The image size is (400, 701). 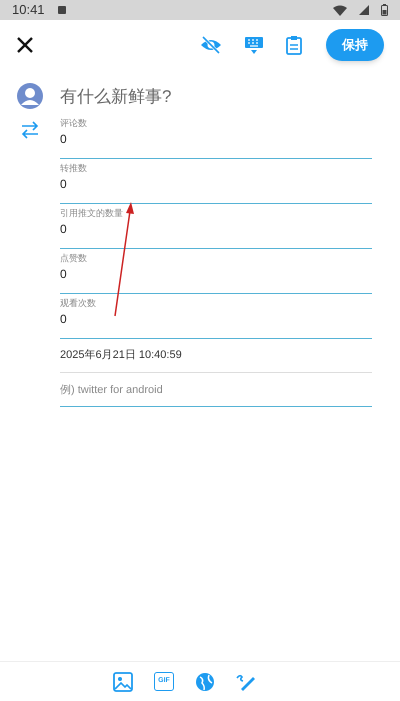 What do you see at coordinates (364, 10) in the screenshot?
I see `signal-icon` at bounding box center [364, 10].